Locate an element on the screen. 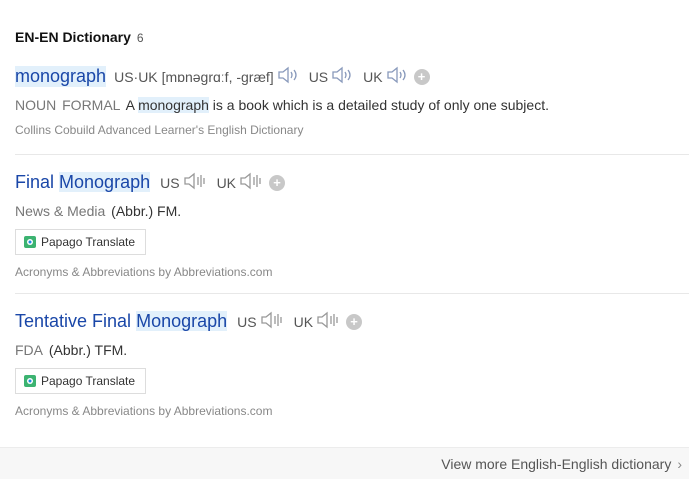  headword-part: Final is located at coordinates (35, 182).